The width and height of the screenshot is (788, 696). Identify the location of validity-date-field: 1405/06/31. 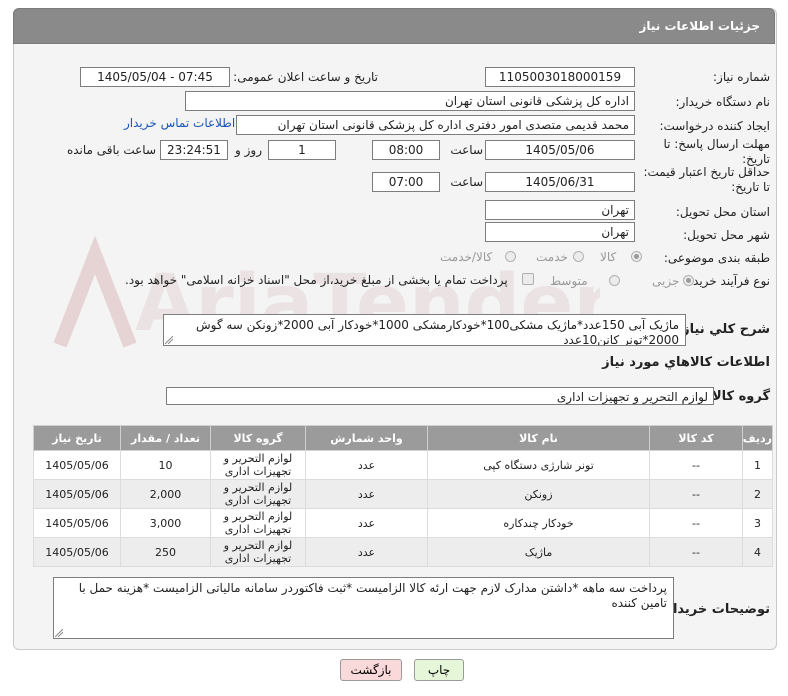
(560, 182).